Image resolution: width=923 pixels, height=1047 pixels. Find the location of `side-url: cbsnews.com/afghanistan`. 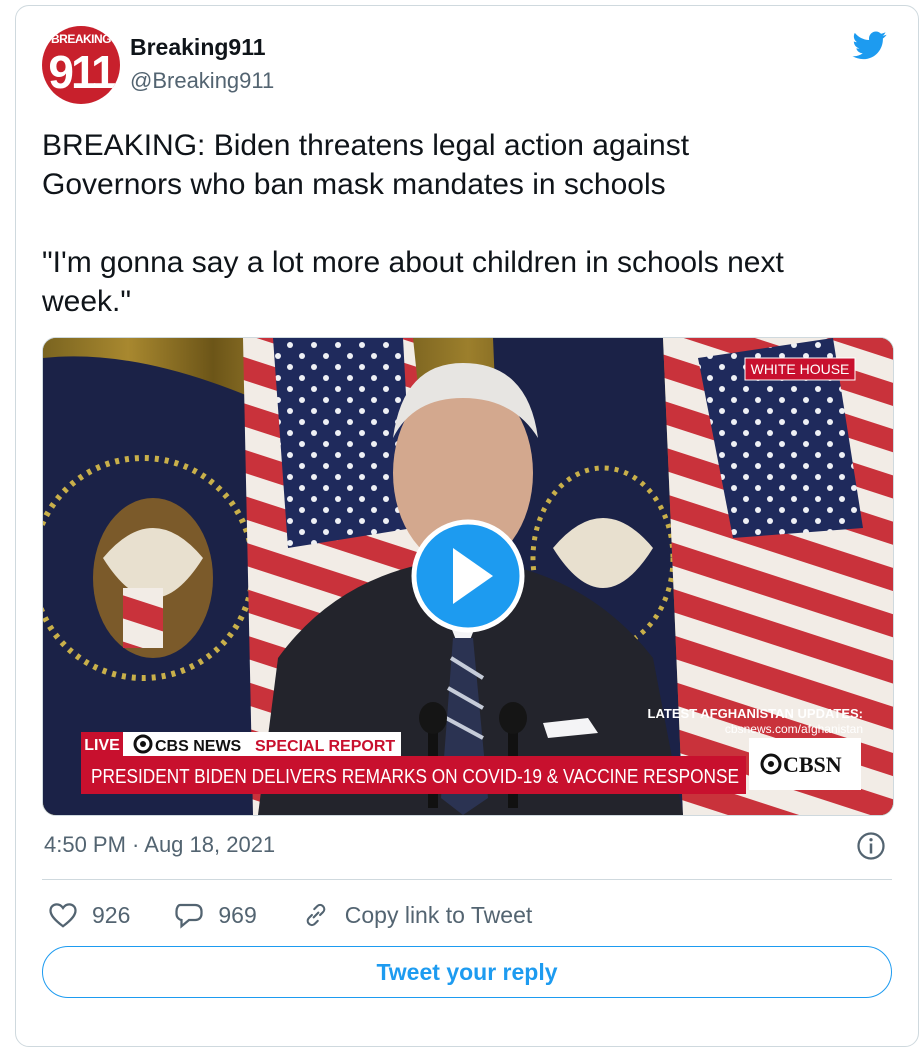

side-url: cbsnews.com/afghanistan is located at coordinates (794, 729).